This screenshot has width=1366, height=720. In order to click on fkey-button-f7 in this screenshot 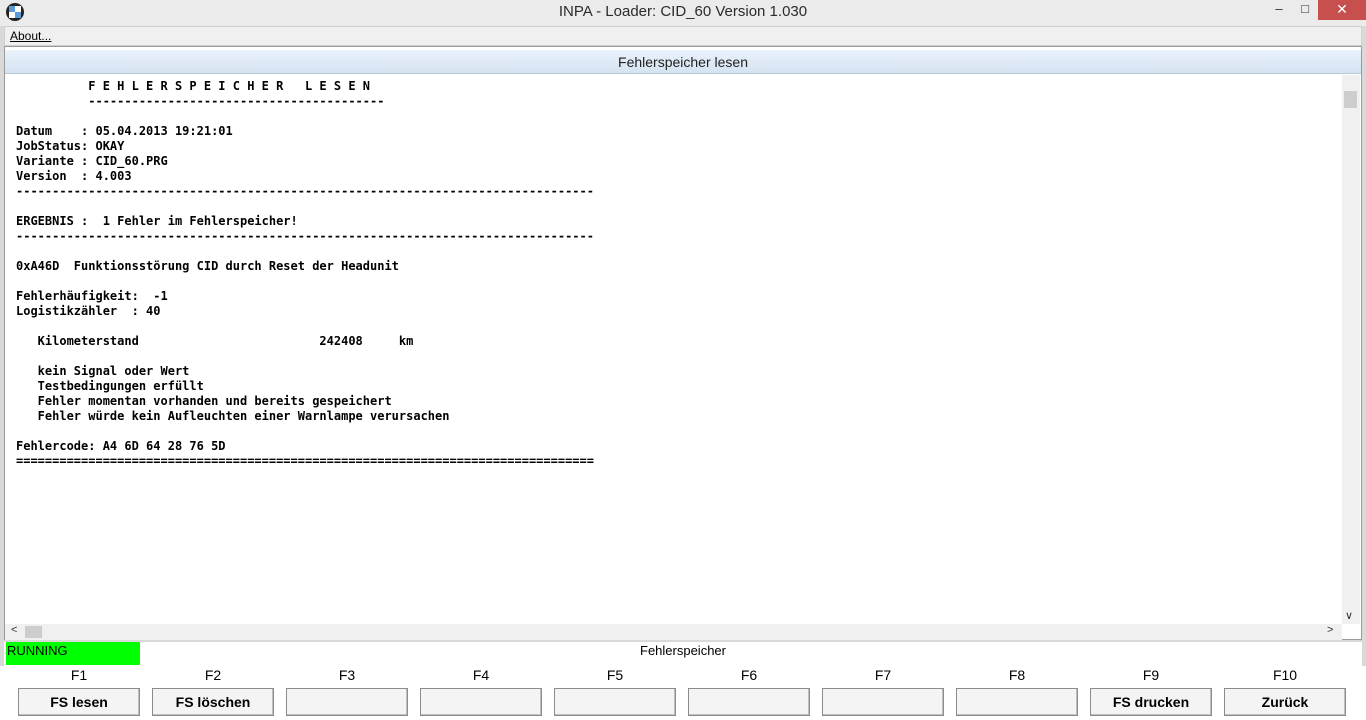, I will do `click(883, 702)`.